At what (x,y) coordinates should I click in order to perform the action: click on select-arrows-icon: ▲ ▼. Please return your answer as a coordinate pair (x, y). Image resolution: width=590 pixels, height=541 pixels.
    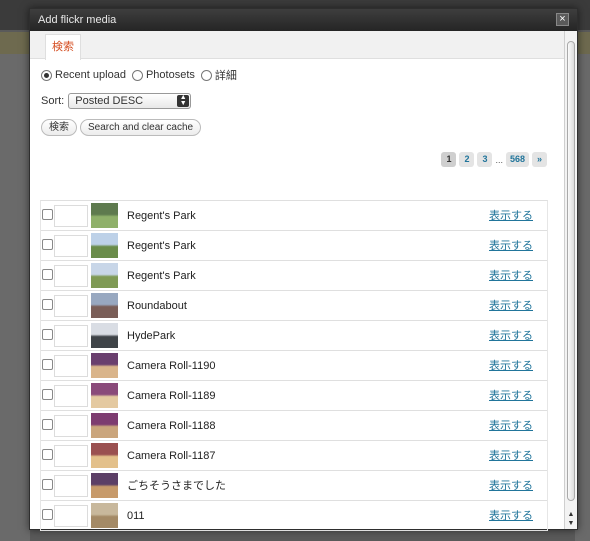
    Looking at the image, I should click on (183, 100).